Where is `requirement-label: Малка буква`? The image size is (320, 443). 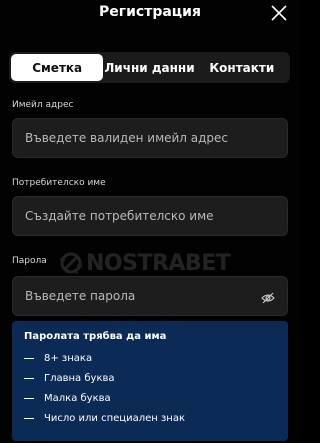 requirement-label: Малка буква is located at coordinates (77, 398).